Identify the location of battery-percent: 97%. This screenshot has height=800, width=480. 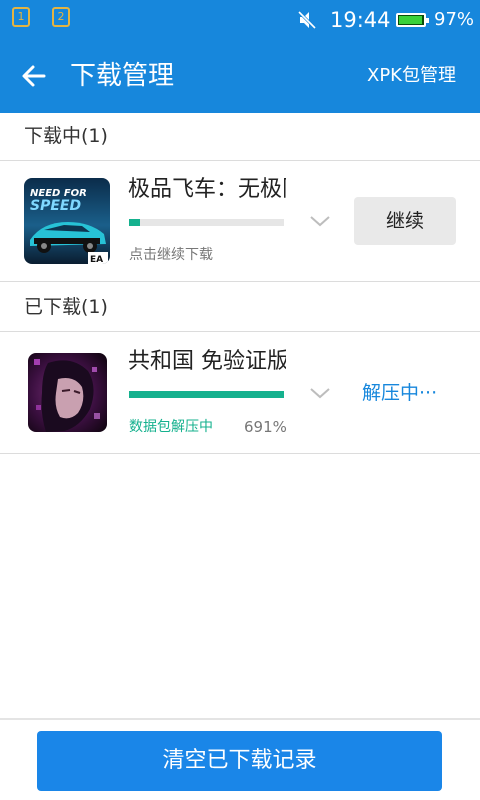
(454, 19).